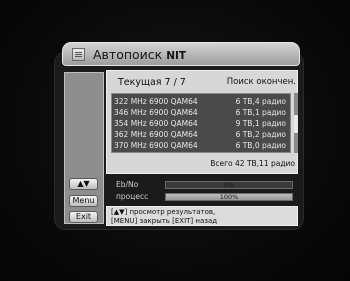  I want to click on exit-button: Exit, so click(83, 217).